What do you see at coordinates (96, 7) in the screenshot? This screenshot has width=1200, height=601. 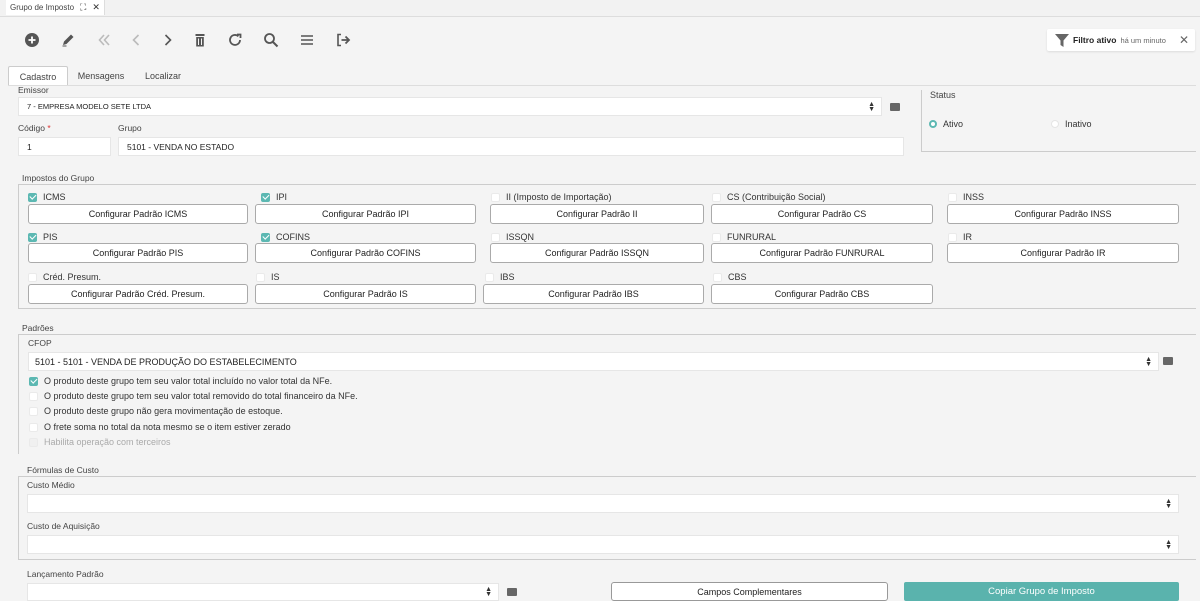 I see `close-icon: ✕` at bounding box center [96, 7].